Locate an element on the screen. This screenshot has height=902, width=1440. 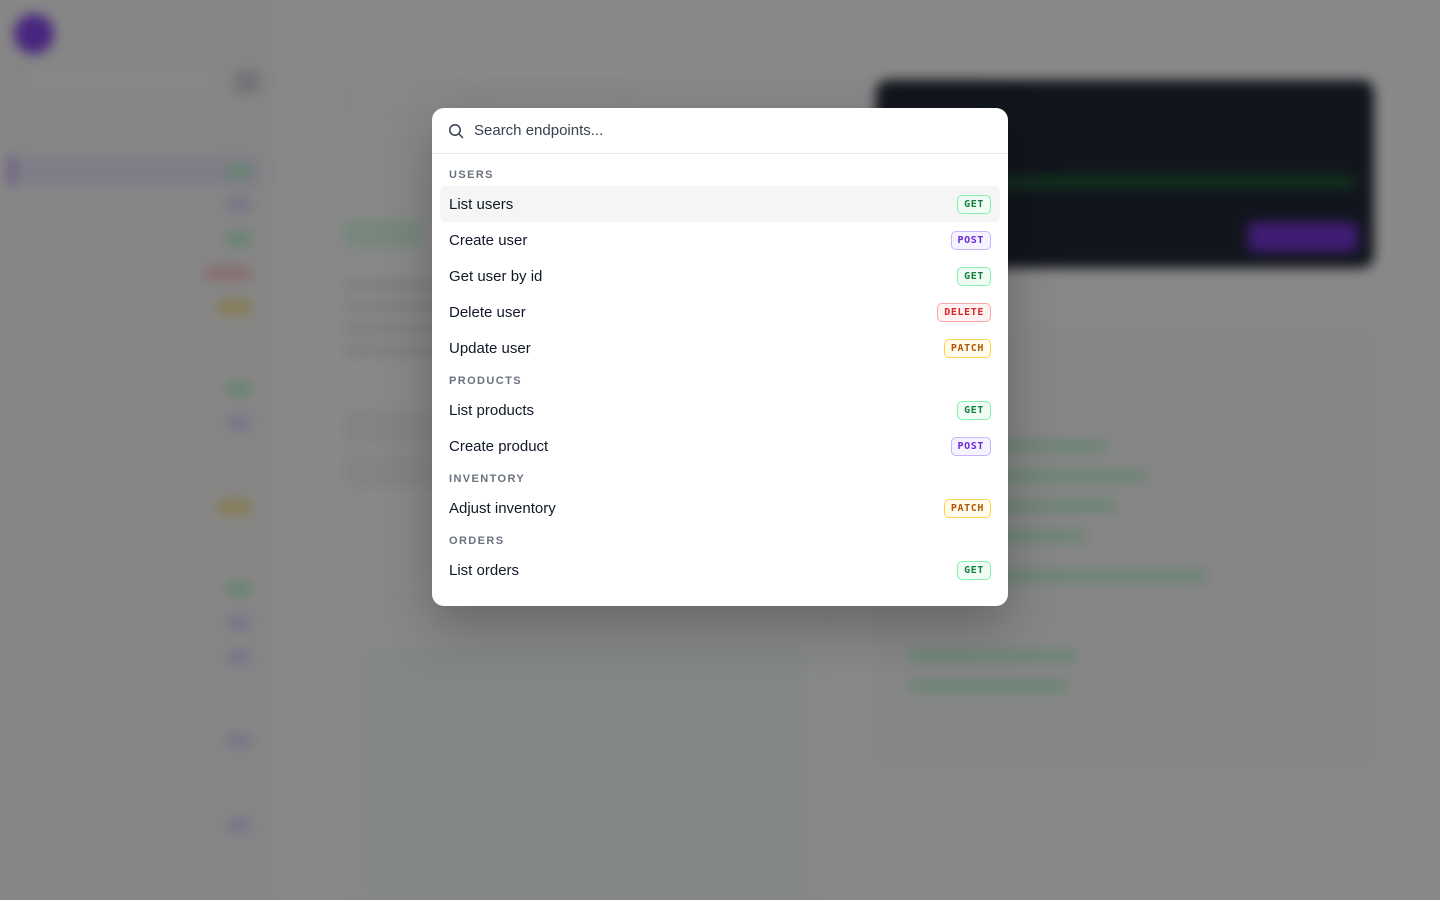
group-label-inventory: INVENTORY is located at coordinates (487, 479).